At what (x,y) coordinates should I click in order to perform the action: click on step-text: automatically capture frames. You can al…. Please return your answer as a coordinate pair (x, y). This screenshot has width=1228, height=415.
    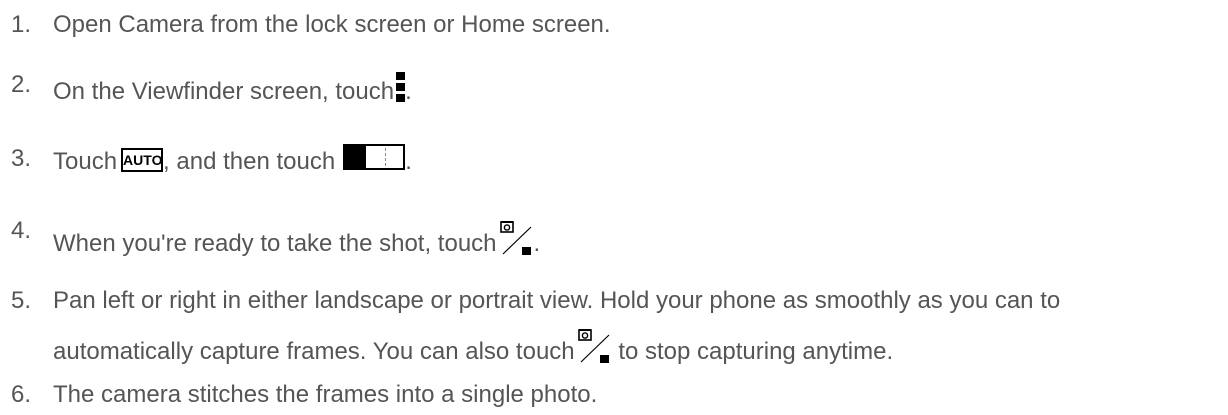
    Looking at the image, I should click on (314, 351).